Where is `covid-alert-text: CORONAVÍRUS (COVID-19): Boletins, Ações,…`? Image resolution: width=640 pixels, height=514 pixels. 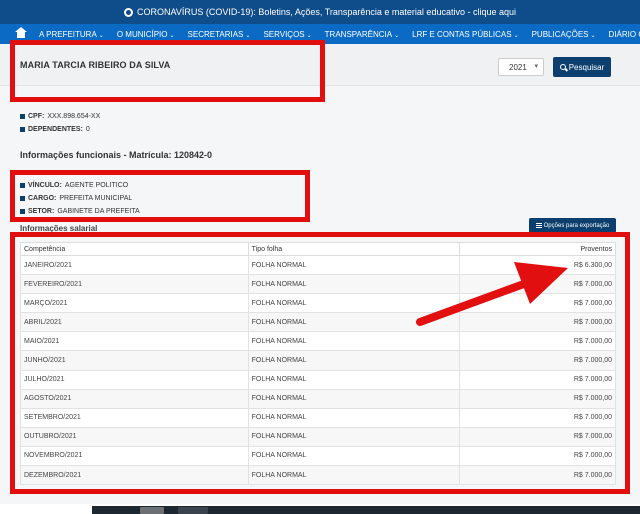
covid-alert-text: CORONAVÍRUS (COVID-19): Boletins, Ações,… is located at coordinates (326, 12).